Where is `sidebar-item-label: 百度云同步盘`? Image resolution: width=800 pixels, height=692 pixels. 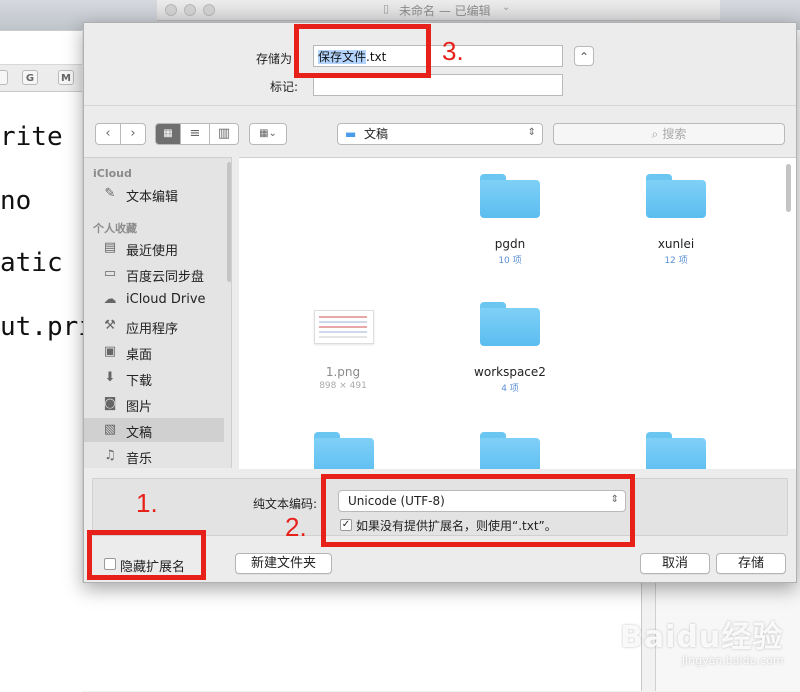 sidebar-item-label: 百度云同步盘 is located at coordinates (165, 277).